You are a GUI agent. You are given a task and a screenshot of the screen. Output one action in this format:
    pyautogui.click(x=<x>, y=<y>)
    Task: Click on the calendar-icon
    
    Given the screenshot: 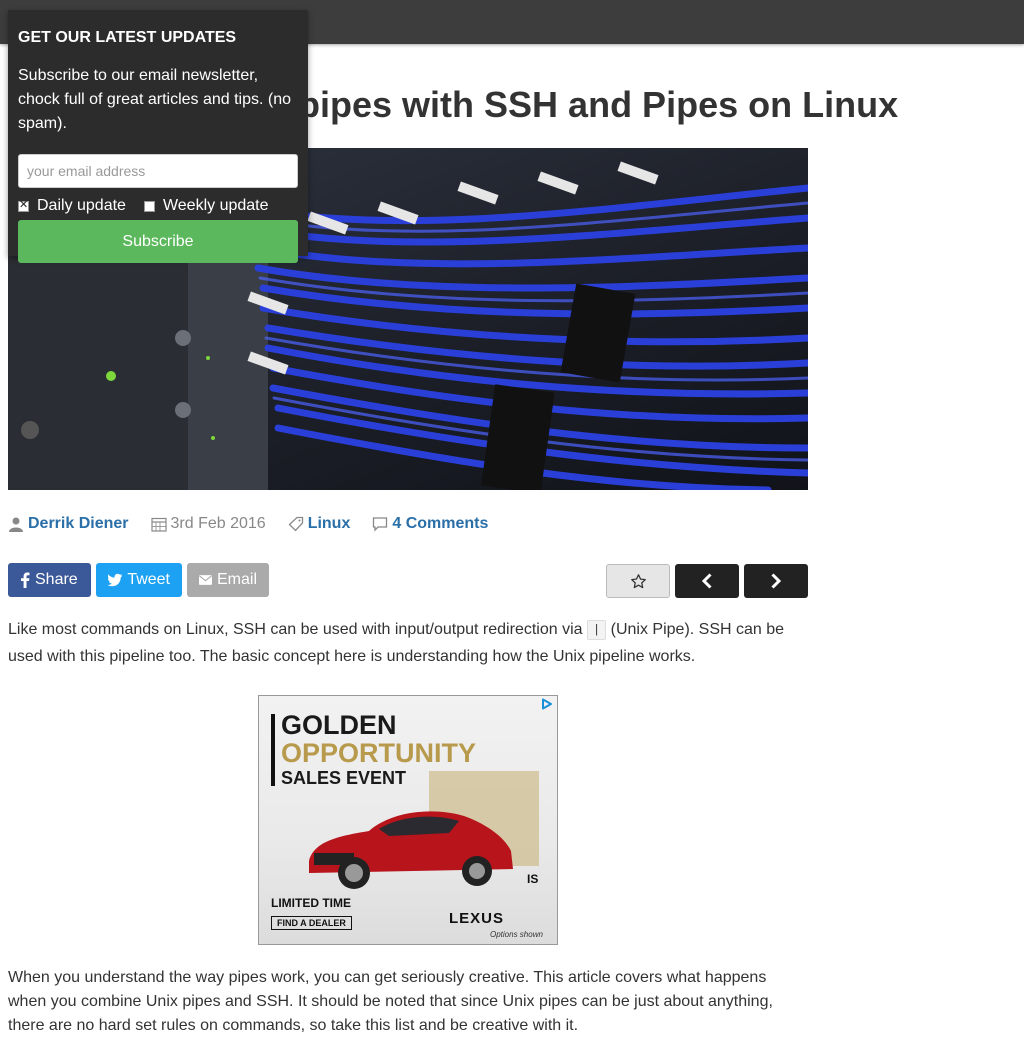 What is the action you would take?
    pyautogui.click(x=158, y=524)
    